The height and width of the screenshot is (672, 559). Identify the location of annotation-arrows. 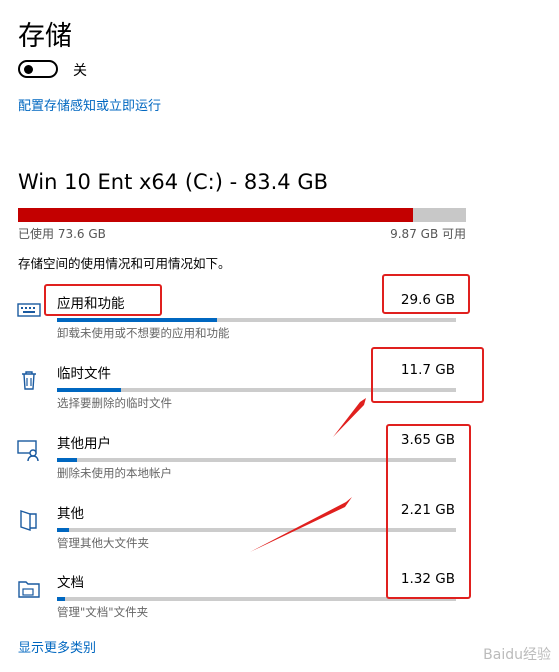
(308, 475).